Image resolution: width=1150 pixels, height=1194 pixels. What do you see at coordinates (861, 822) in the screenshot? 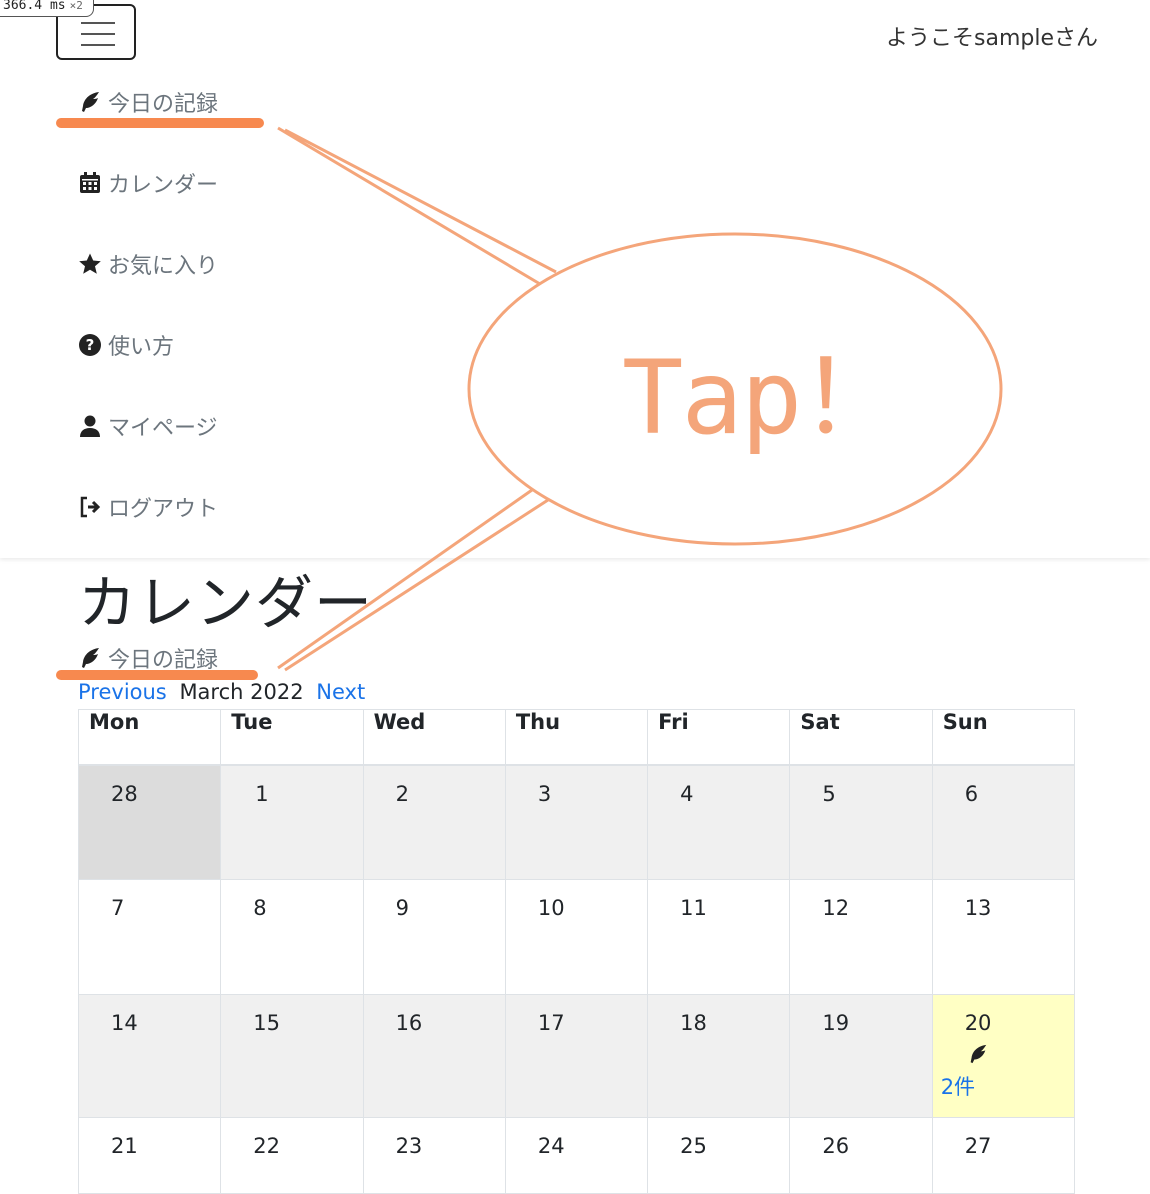
I see `calendar-day-cell: 5` at bounding box center [861, 822].